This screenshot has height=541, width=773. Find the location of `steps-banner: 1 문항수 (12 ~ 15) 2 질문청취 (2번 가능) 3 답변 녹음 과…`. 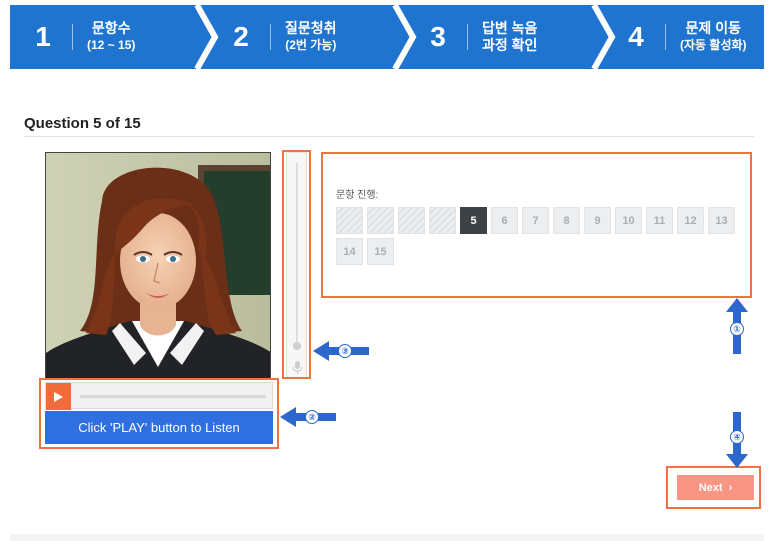

steps-banner: 1 문항수 (12 ~ 15) 2 질문청취 (2번 가능) 3 답변 녹음 과… is located at coordinates (387, 37).